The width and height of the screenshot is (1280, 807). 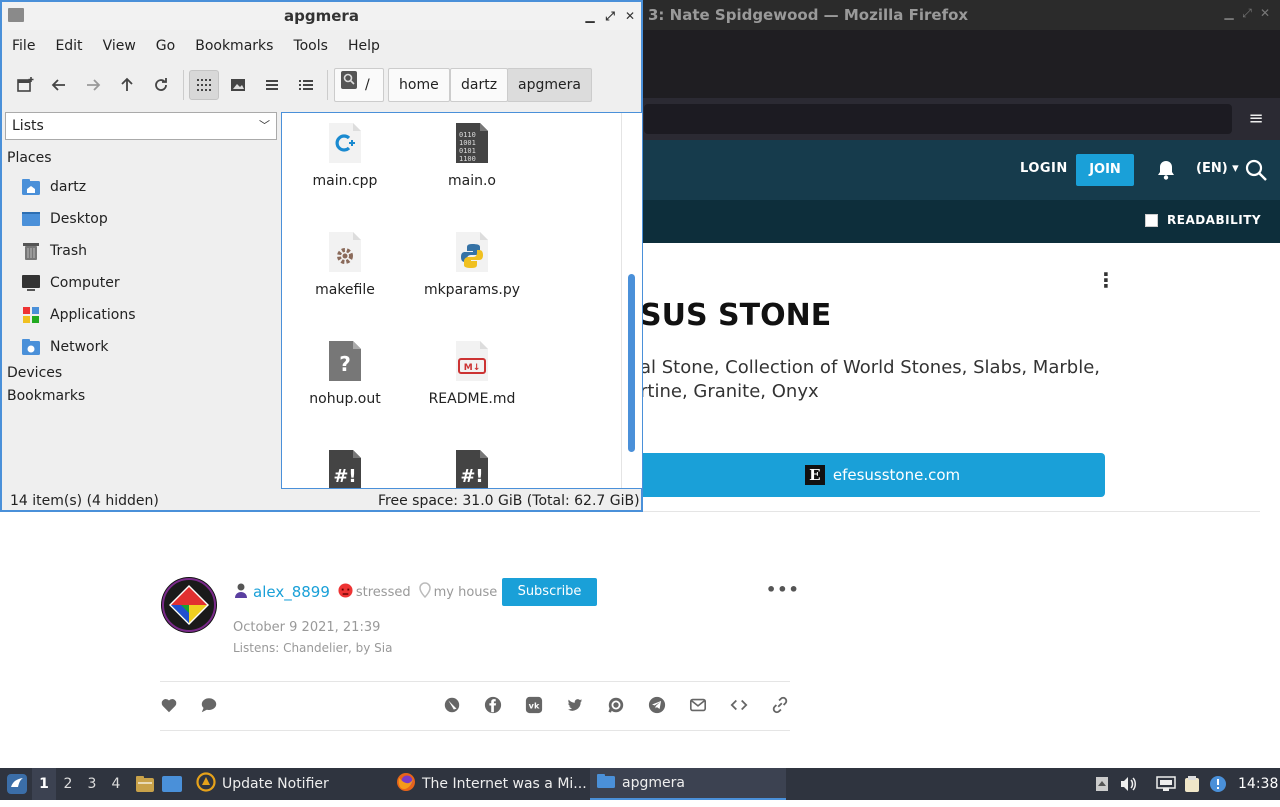 What do you see at coordinates (535, 706) in the screenshot?
I see `vk-icon: vk` at bounding box center [535, 706].